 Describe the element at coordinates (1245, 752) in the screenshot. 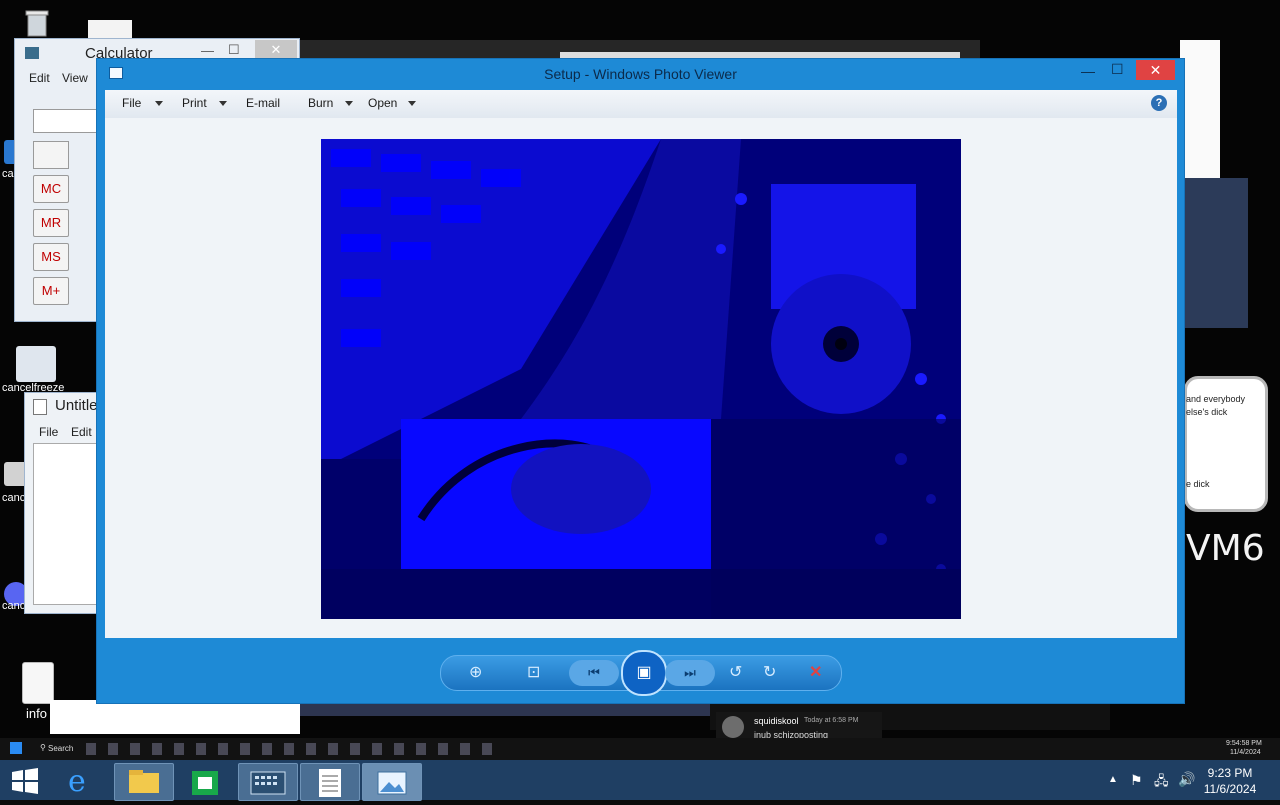

I see `mini-clock-date: 11/4/2024` at that location.